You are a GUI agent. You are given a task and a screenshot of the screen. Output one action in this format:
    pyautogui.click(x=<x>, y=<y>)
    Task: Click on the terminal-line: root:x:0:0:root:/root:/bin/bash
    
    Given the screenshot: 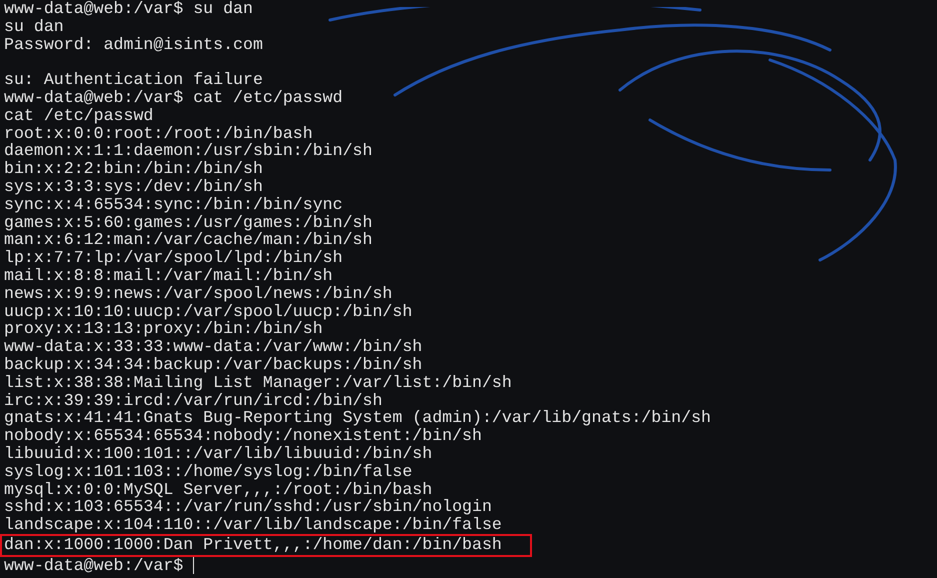 What is the action you would take?
    pyautogui.click(x=158, y=133)
    